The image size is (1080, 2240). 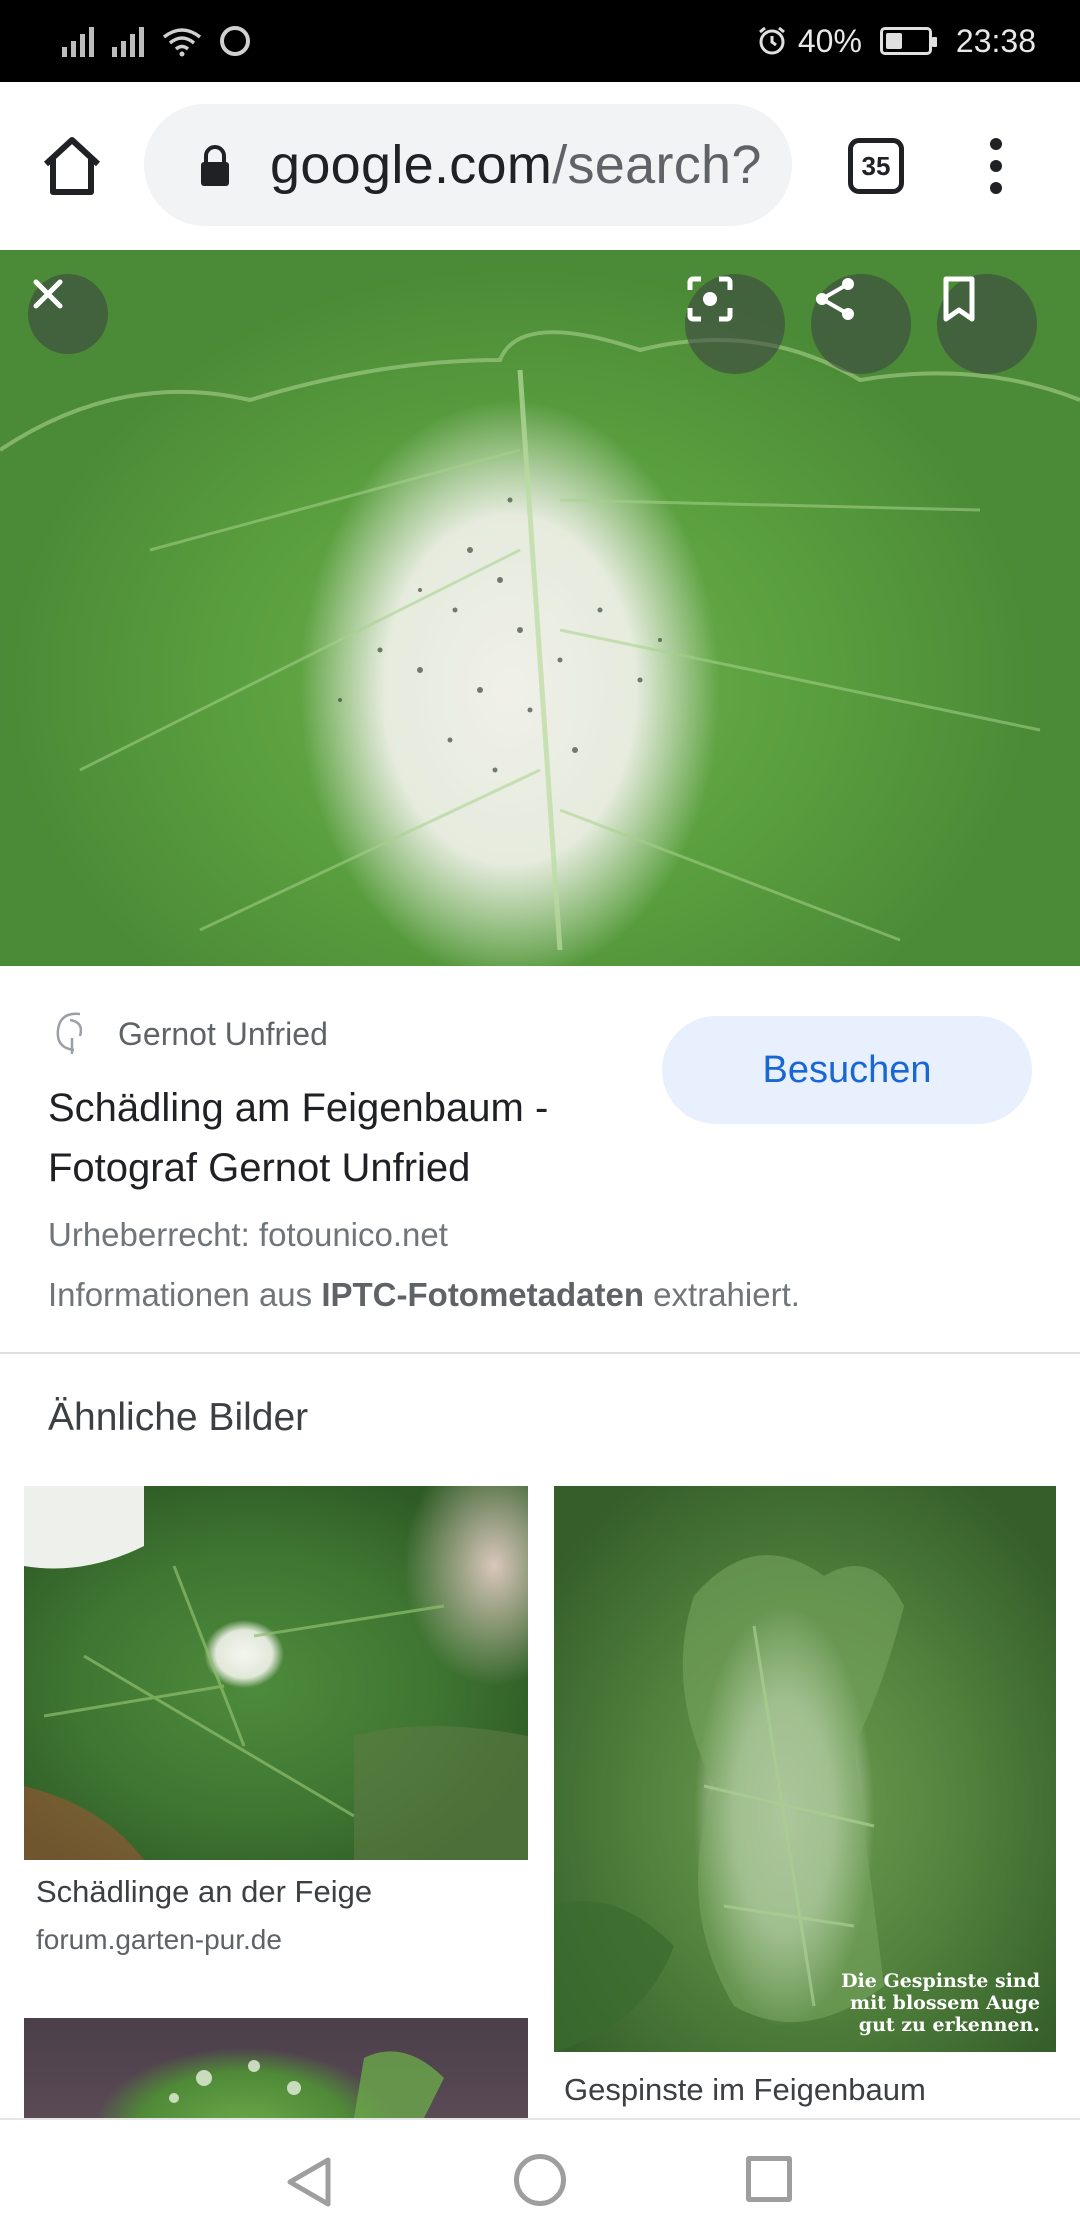 I want to click on battery-percent: 40%, so click(x=829, y=40).